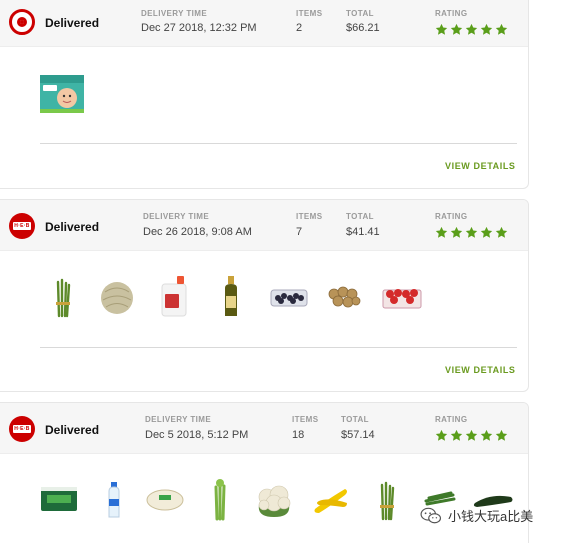 The image size is (568, 543). Describe the element at coordinates (22, 22) in the screenshot. I see `target-logo-icon` at that location.